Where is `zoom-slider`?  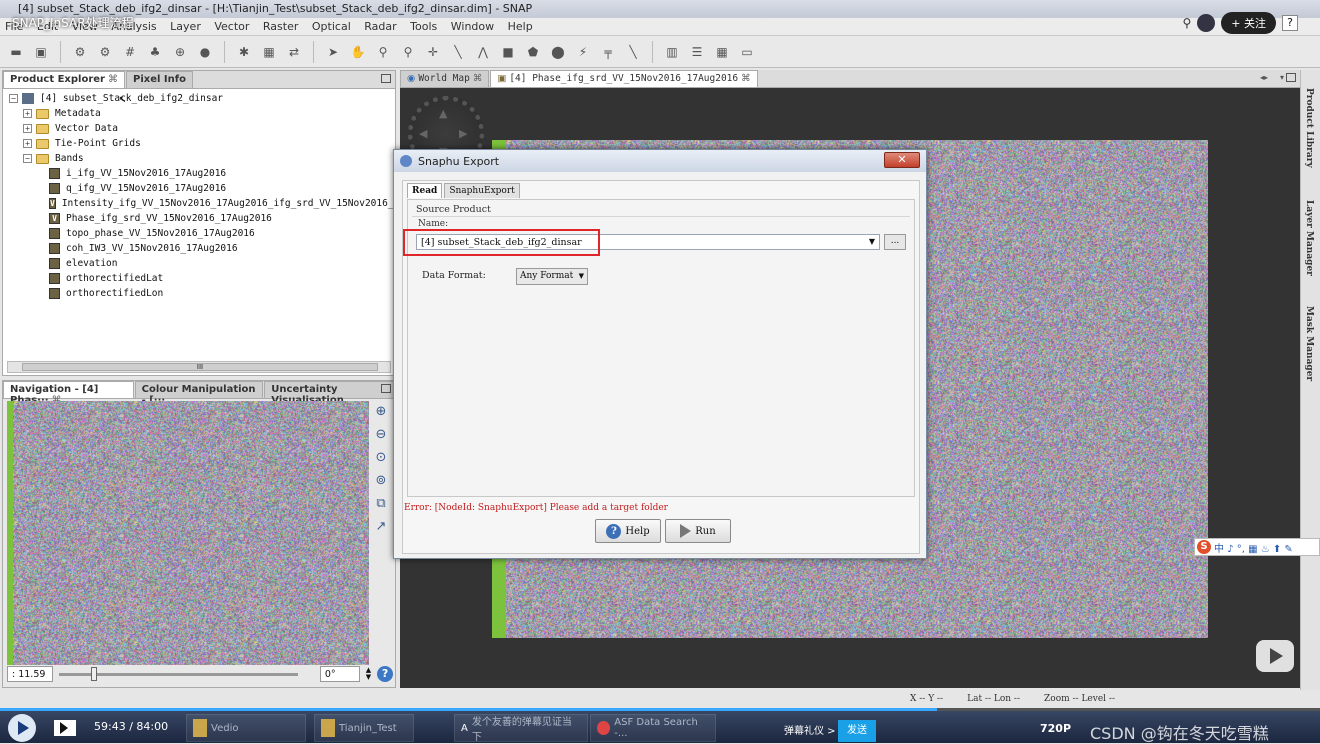
zoom-slider is located at coordinates (178, 674).